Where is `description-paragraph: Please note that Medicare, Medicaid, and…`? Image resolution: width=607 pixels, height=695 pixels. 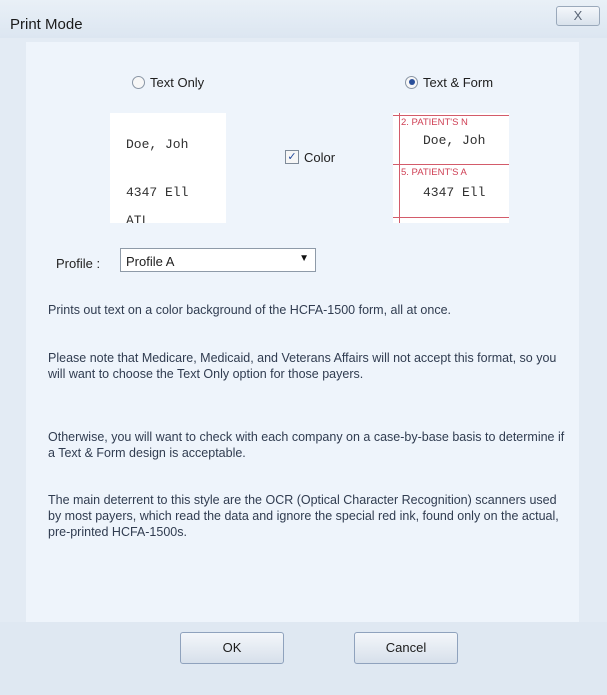
description-paragraph: Please note that Medicare, Medicaid, and… is located at coordinates (302, 366).